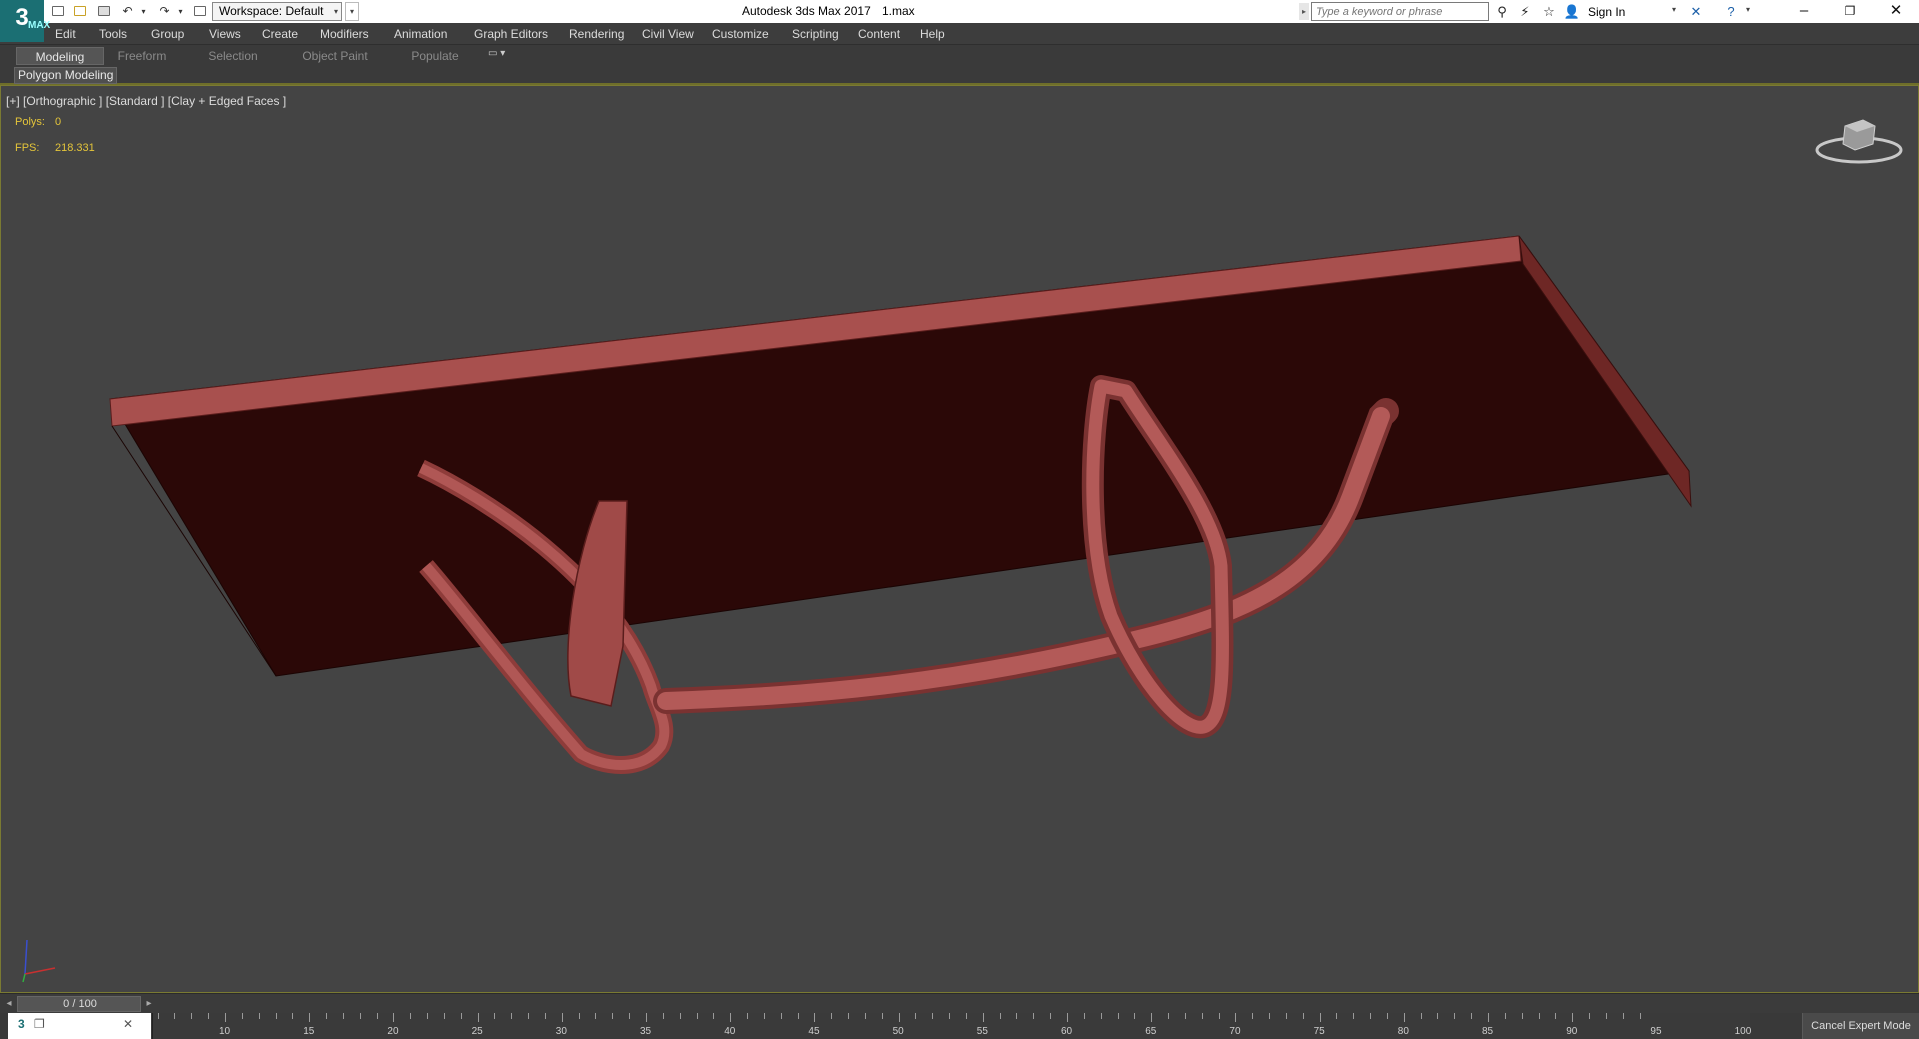 The width and height of the screenshot is (1919, 1039). Describe the element at coordinates (1656, 1031) in the screenshot. I see `timeline-tick-label: 95` at that location.